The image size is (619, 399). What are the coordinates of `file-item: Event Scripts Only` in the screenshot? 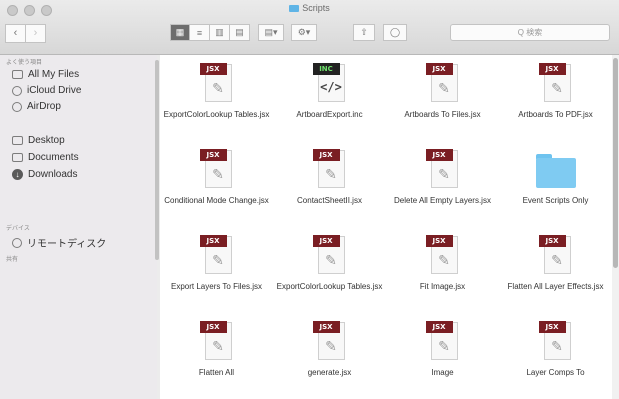 It's located at (555, 173).